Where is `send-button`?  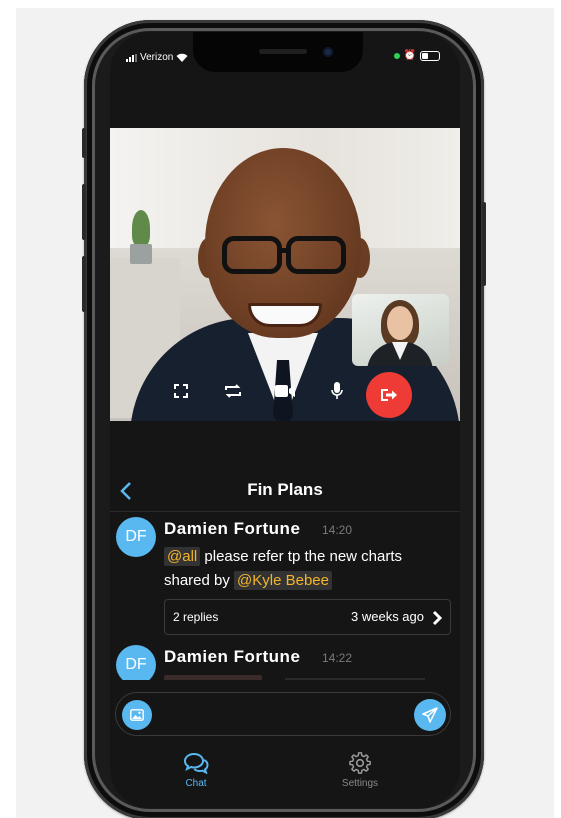
send-button is located at coordinates (430, 715).